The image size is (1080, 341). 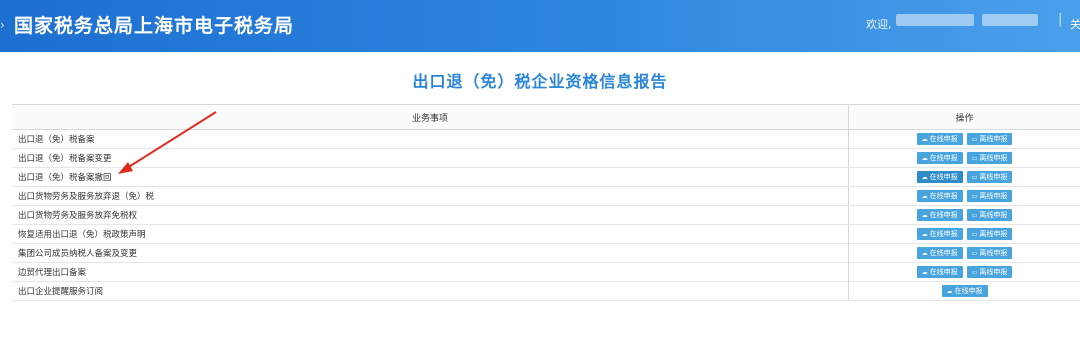 I want to click on arrow-shaft, so click(x=170, y=141).